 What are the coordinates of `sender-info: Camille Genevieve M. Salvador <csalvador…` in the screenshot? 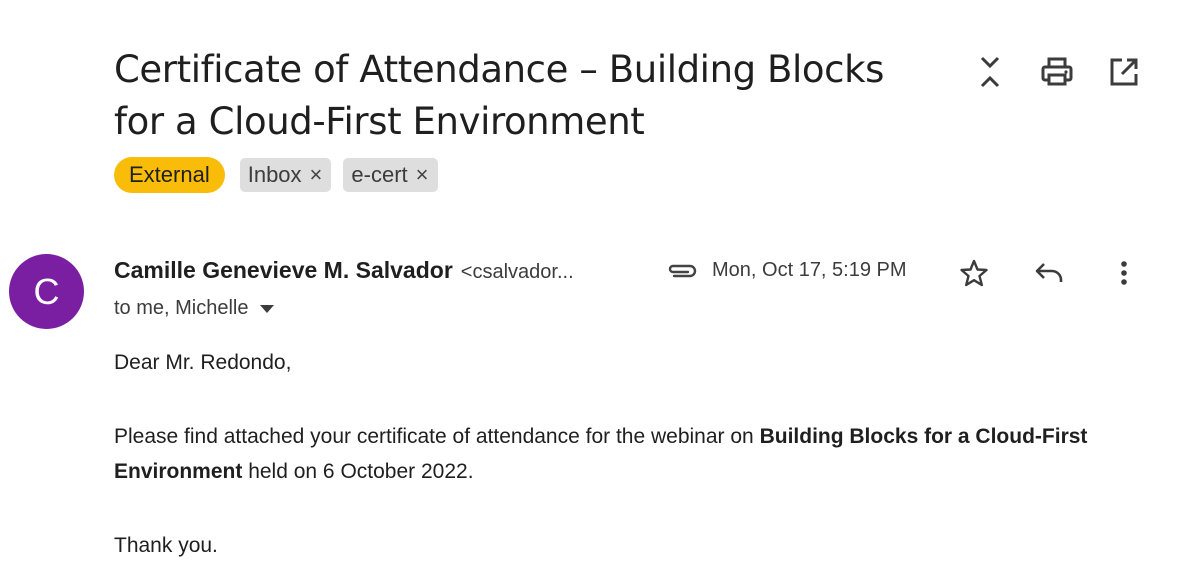 It's located at (344, 273).